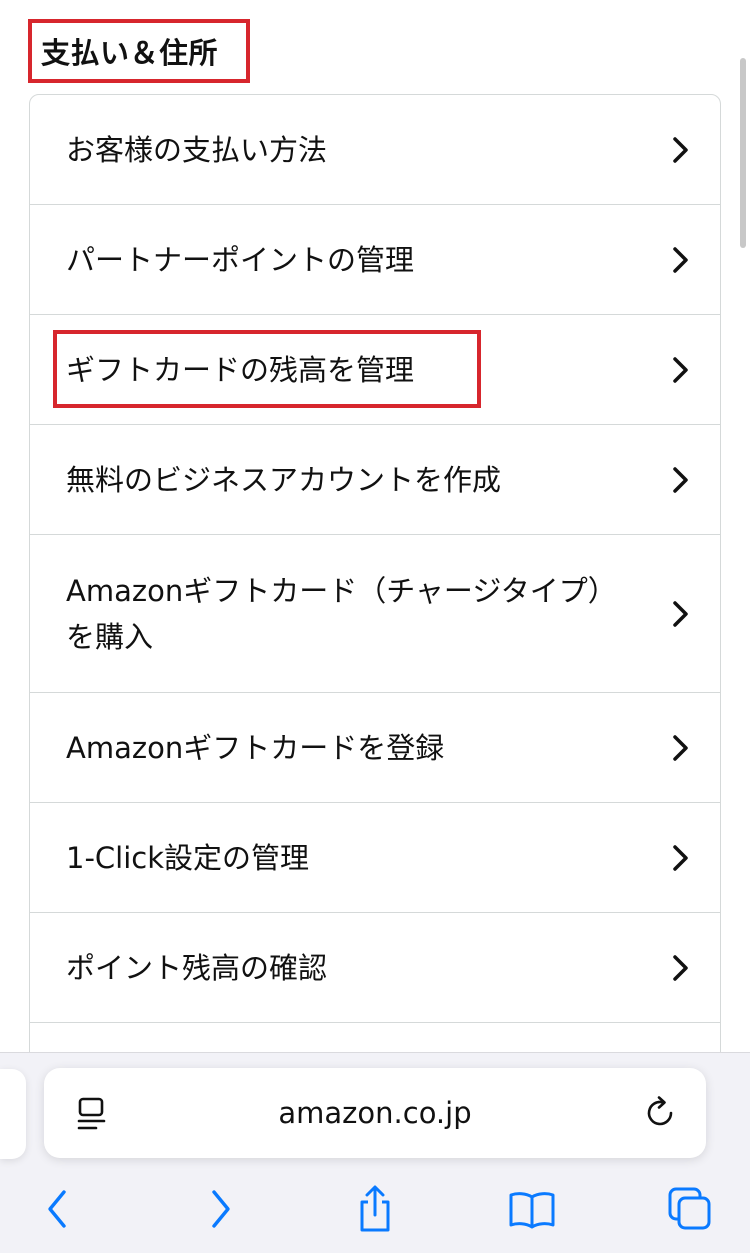 The width and height of the screenshot is (750, 1253). I want to click on share-icon, so click(375, 1208).